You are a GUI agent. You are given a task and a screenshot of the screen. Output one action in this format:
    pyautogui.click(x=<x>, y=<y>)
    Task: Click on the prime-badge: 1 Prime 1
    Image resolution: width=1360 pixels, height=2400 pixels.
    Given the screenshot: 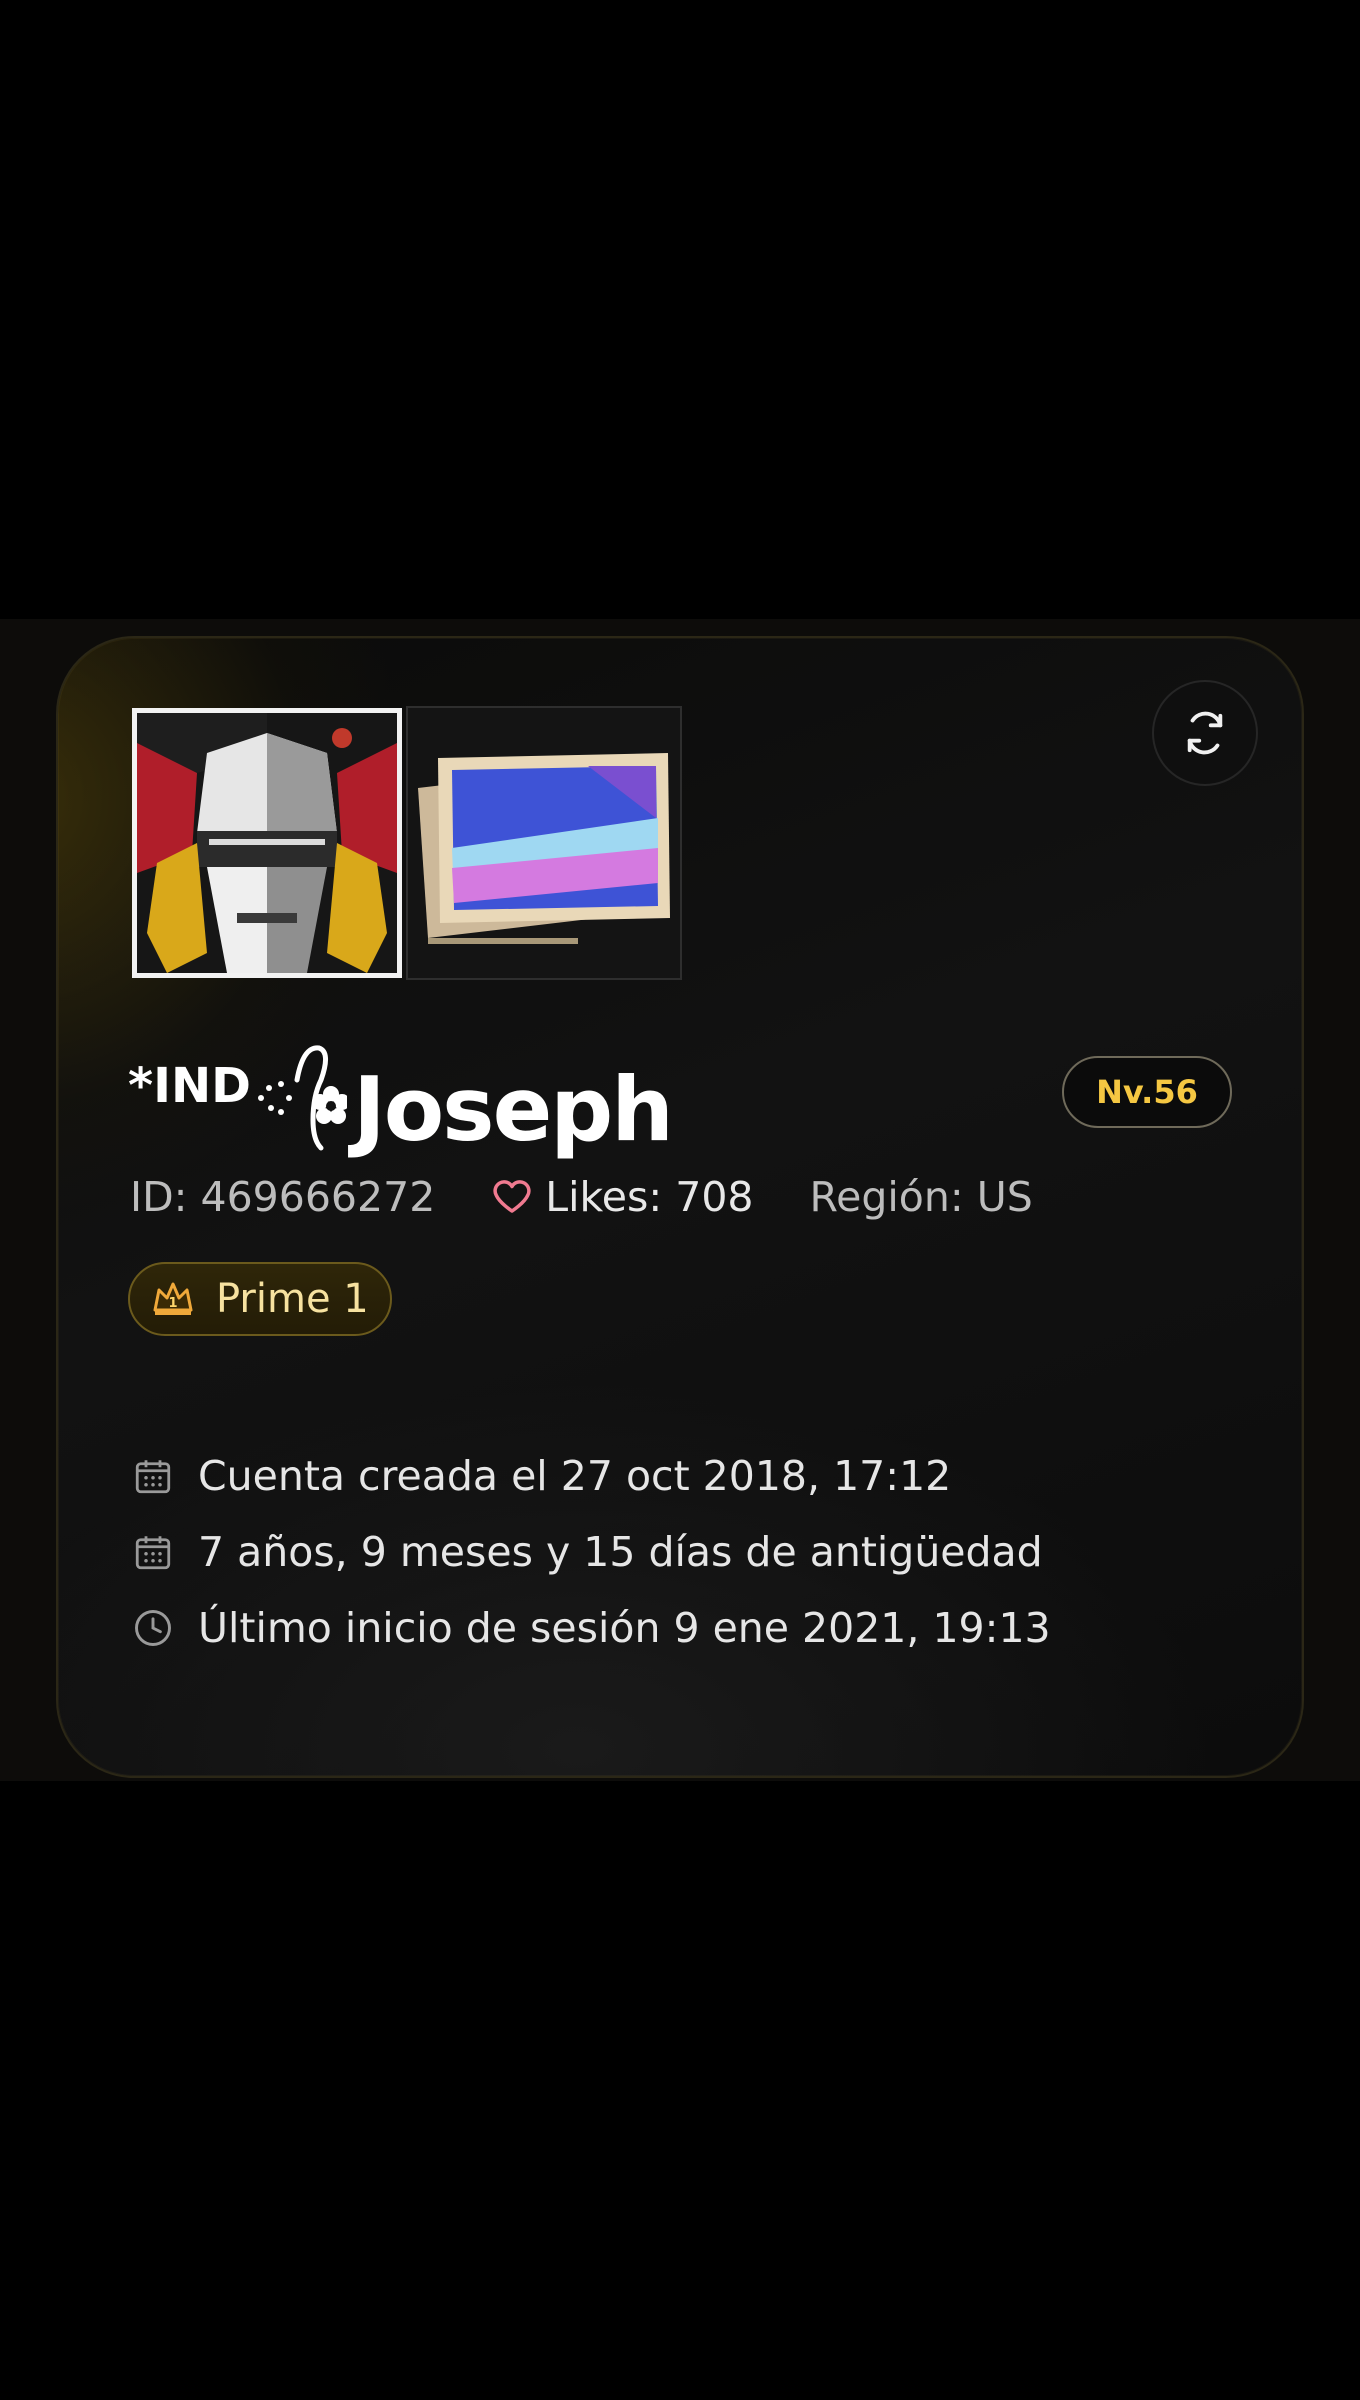 What is the action you would take?
    pyautogui.click(x=260, y=1299)
    